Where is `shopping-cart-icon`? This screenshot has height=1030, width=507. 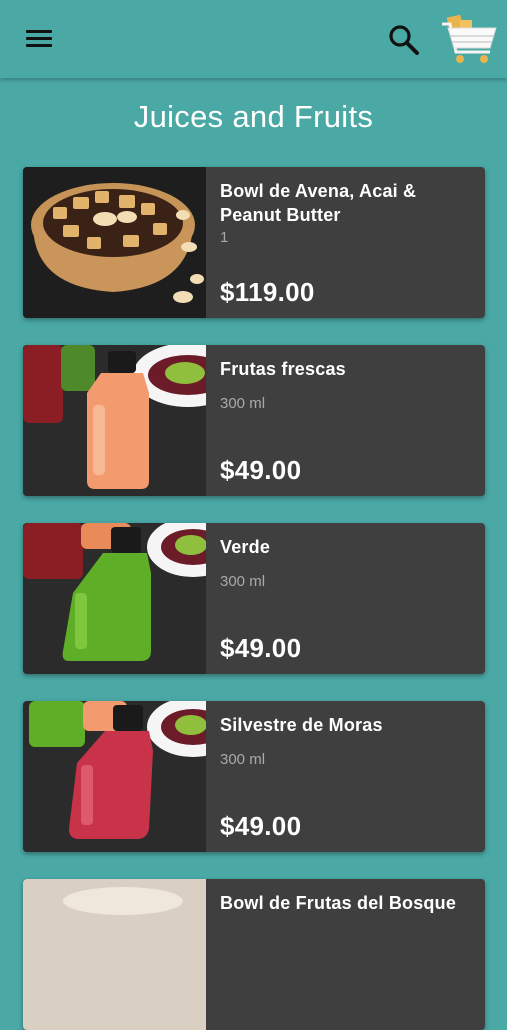 shopping-cart-icon is located at coordinates (471, 40).